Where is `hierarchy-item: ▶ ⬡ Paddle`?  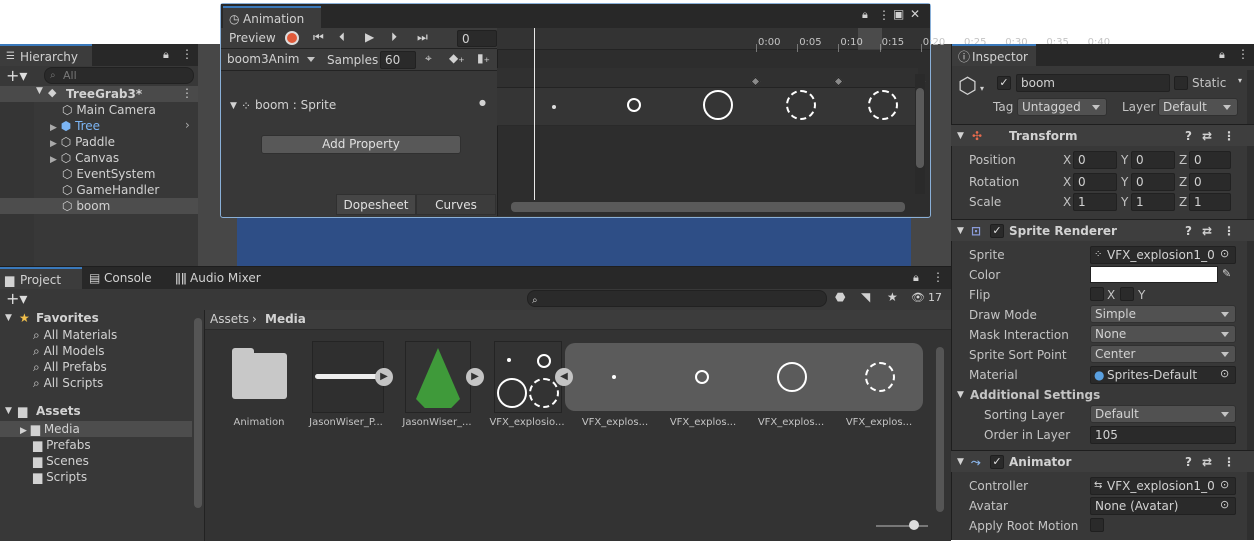
hierarchy-item: ▶ ⬡ Paddle is located at coordinates (82, 142).